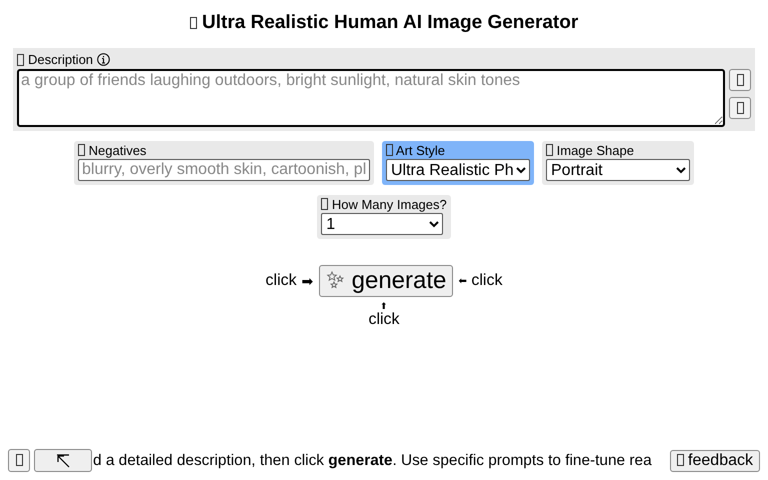 Image resolution: width=768 pixels, height=480 pixels. I want to click on field-label: Image Shape, so click(595, 150).